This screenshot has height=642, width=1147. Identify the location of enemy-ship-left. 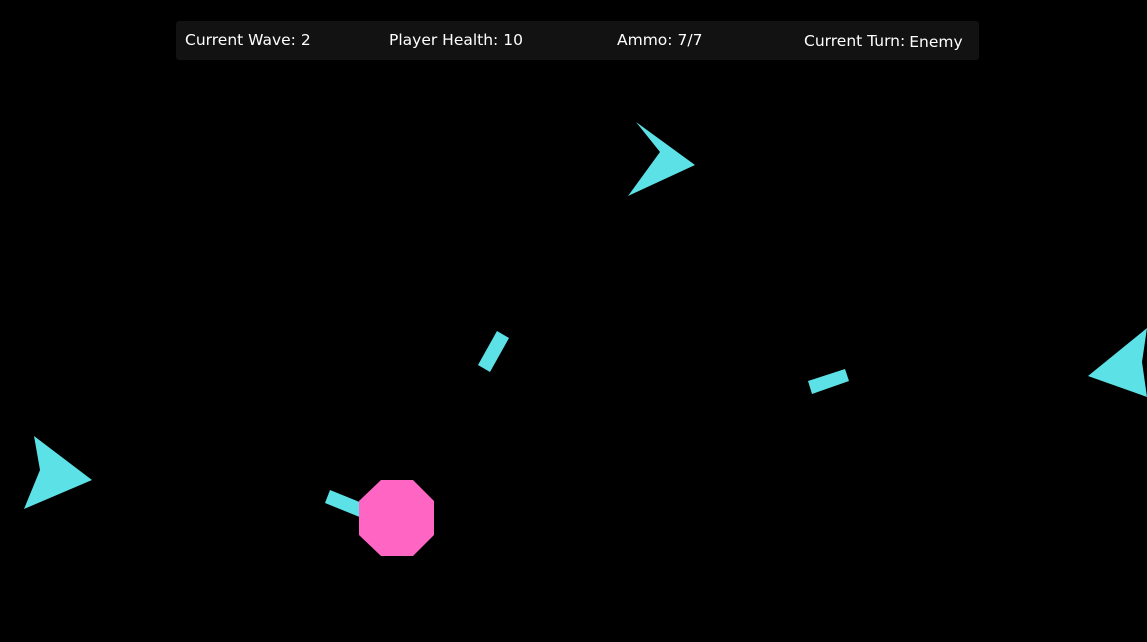
(58, 472).